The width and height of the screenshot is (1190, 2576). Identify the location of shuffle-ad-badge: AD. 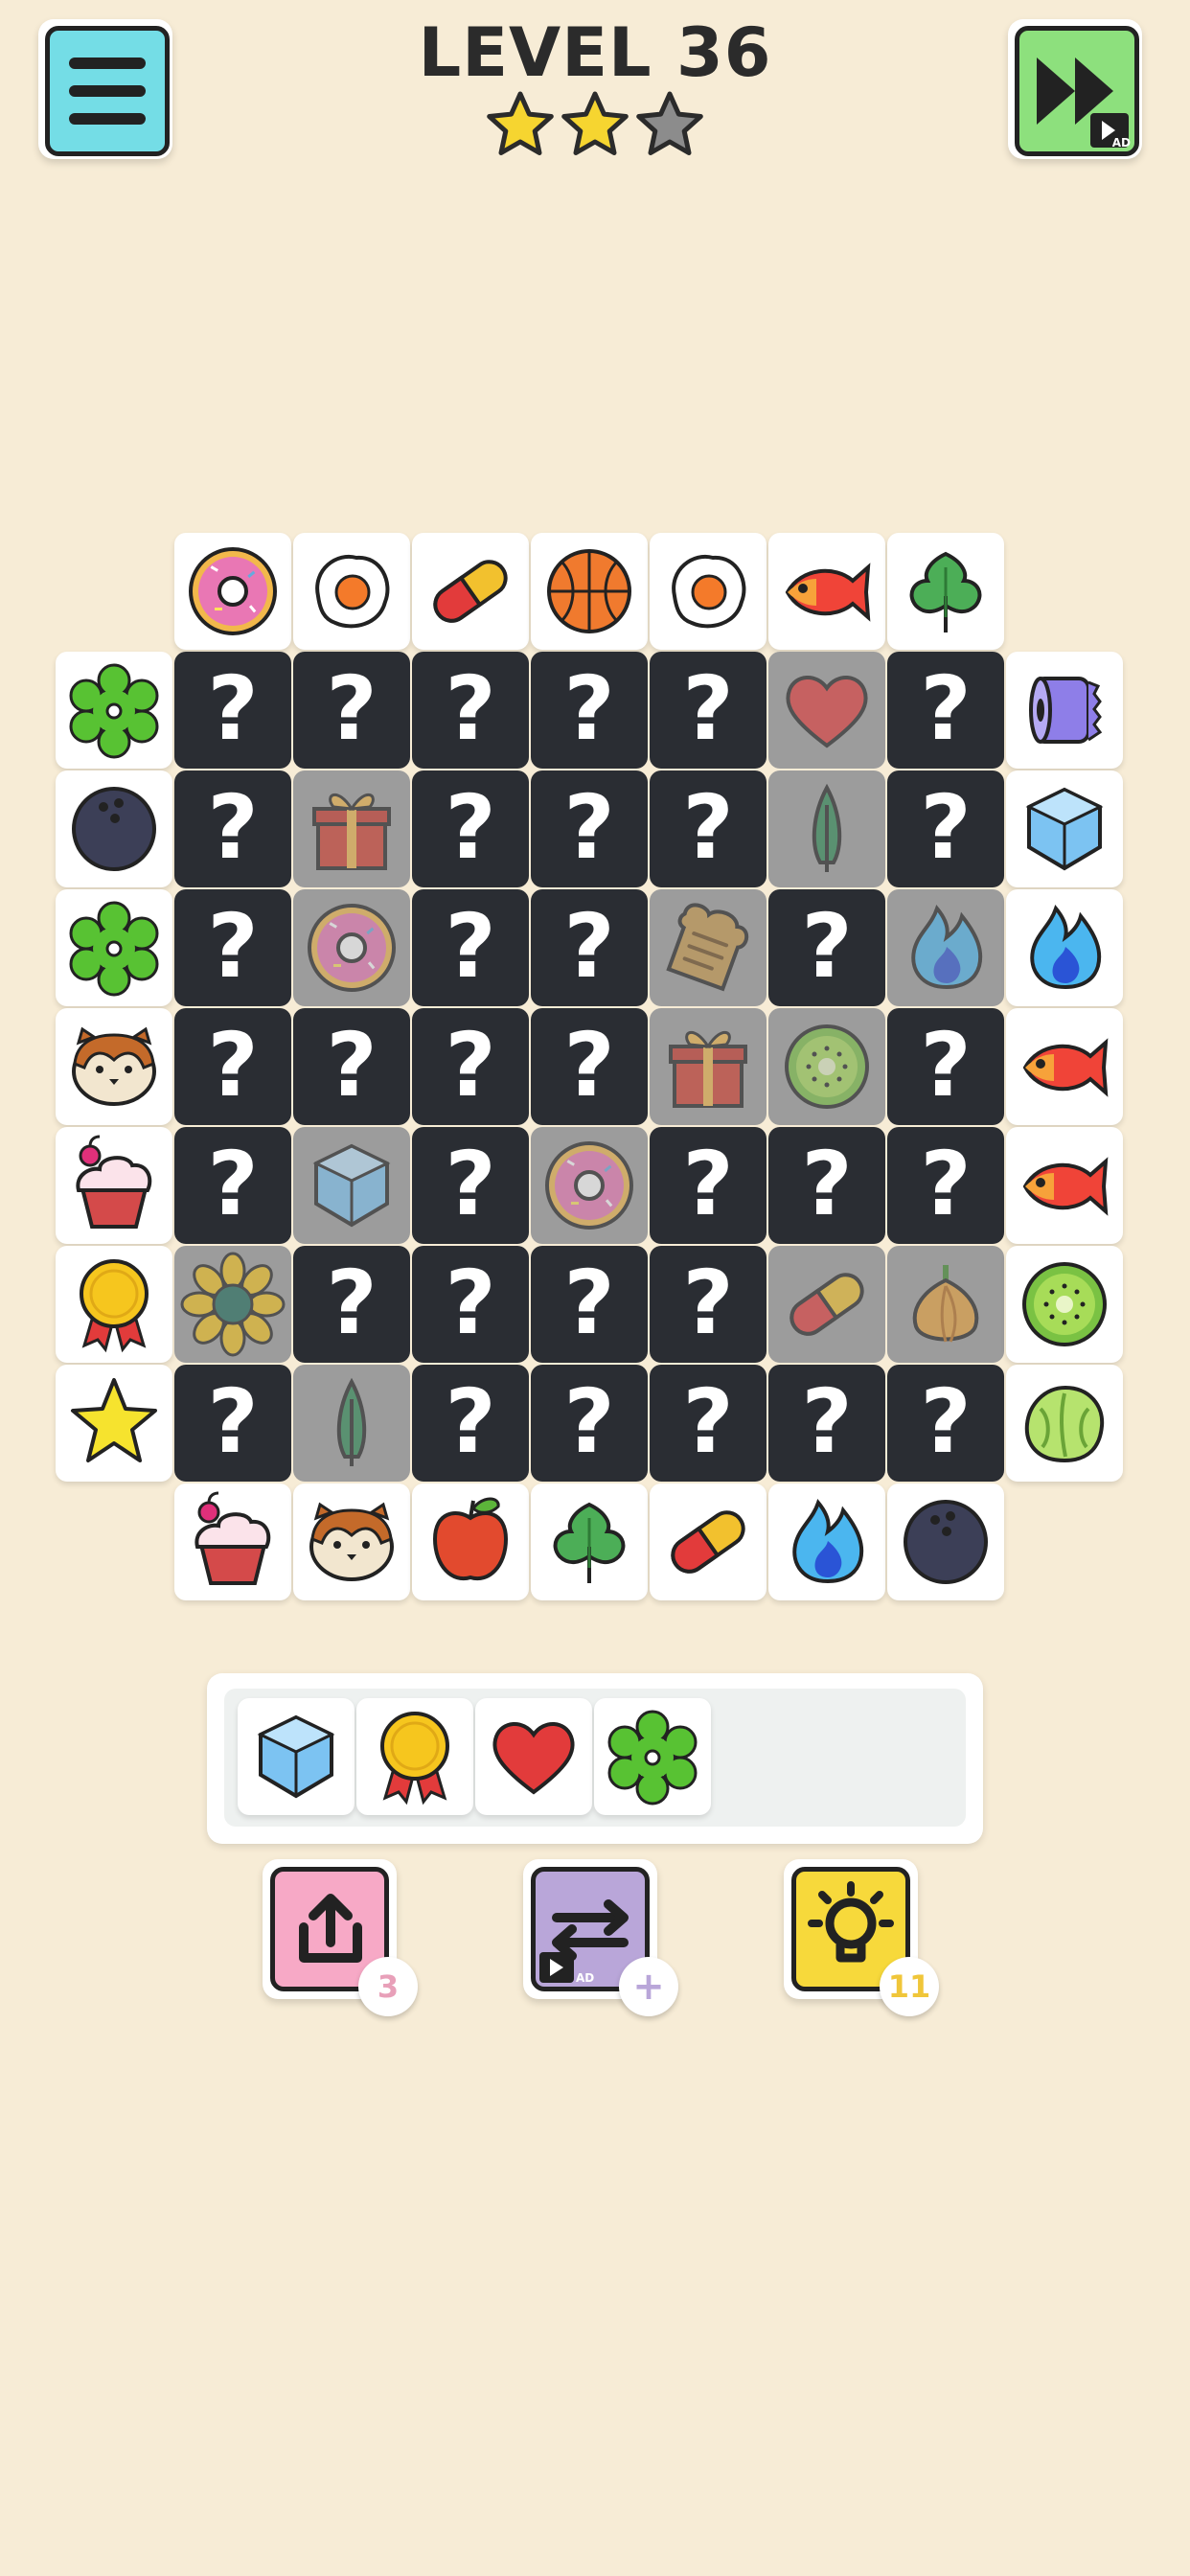
(586, 1978).